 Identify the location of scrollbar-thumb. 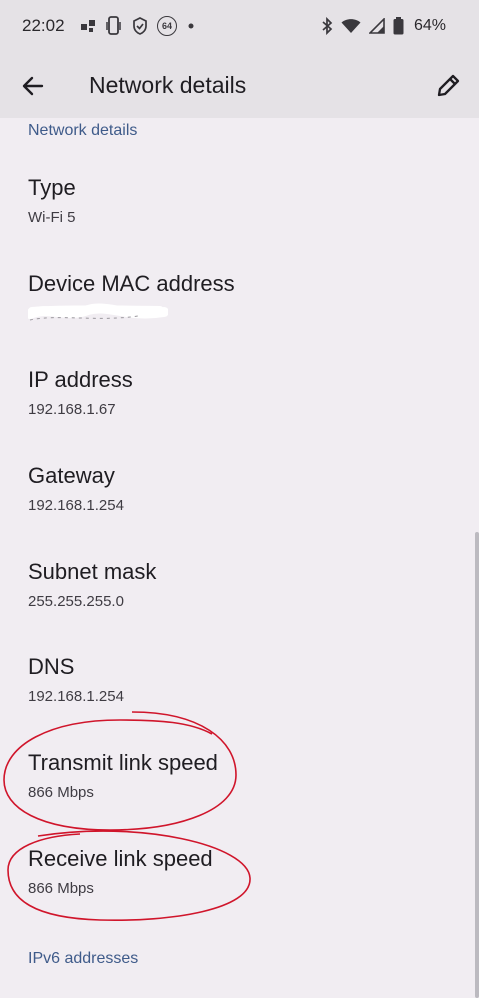
(477, 765).